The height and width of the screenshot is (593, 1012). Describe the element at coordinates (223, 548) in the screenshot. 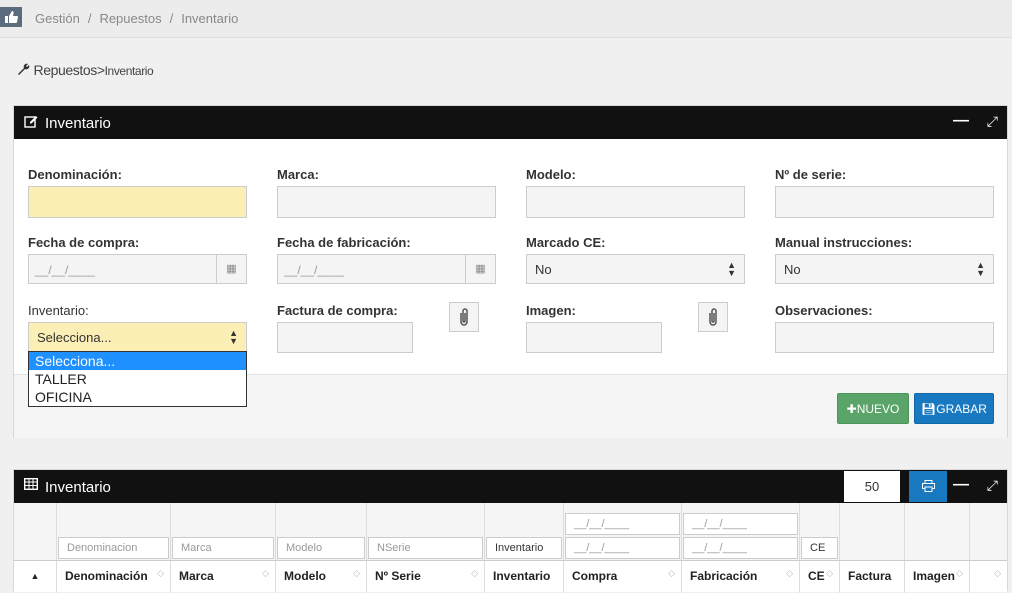

I see `filter-marca: Marca` at that location.